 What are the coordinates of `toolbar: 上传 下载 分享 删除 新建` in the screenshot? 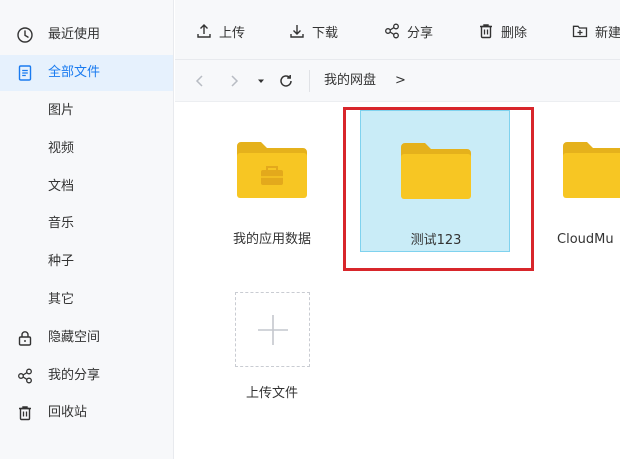 It's located at (397, 30).